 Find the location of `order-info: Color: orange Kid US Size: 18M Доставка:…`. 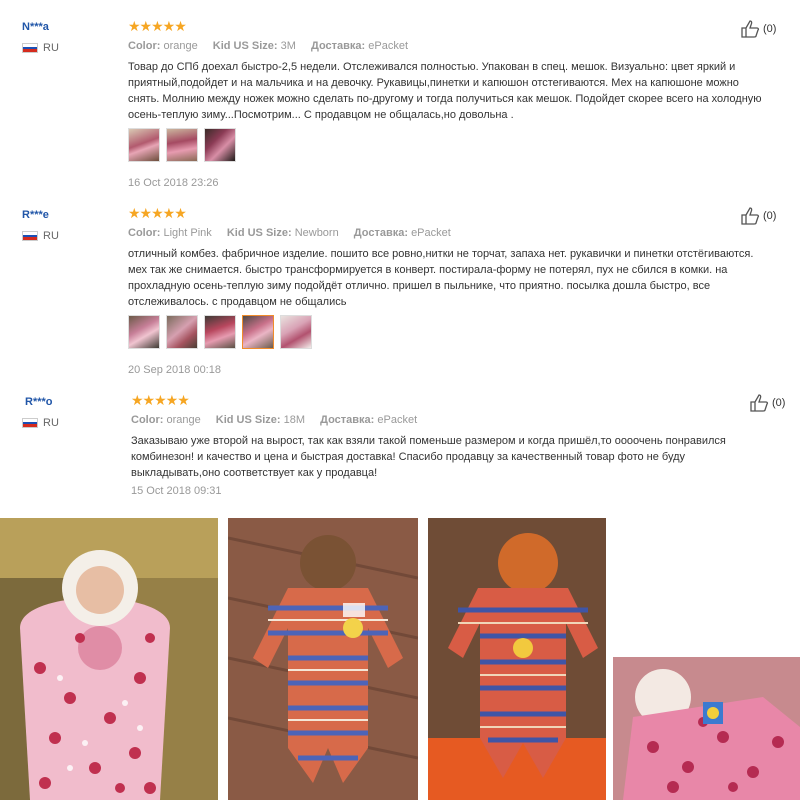

order-info: Color: orange Kid US Size: 18M Доставка:… is located at coordinates (280, 420).